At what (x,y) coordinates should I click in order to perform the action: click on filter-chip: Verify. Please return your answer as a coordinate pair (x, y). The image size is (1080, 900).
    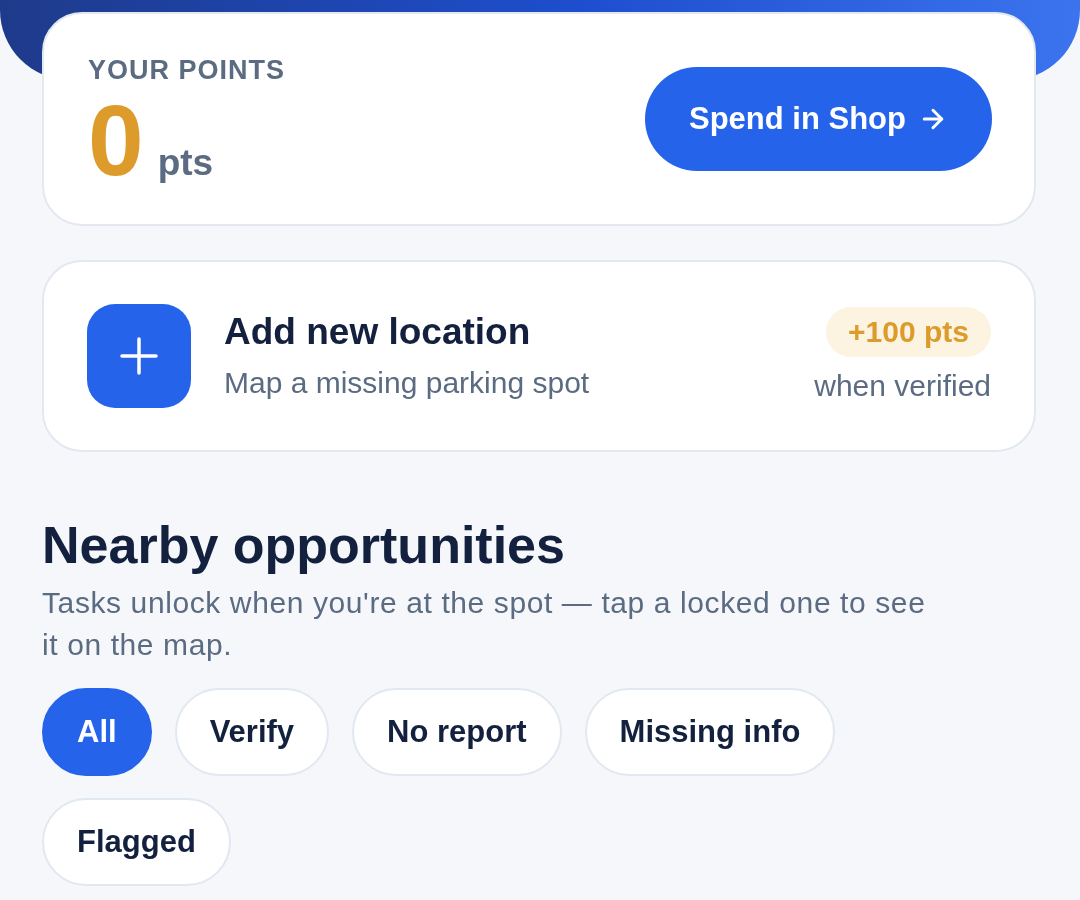
    Looking at the image, I should click on (252, 732).